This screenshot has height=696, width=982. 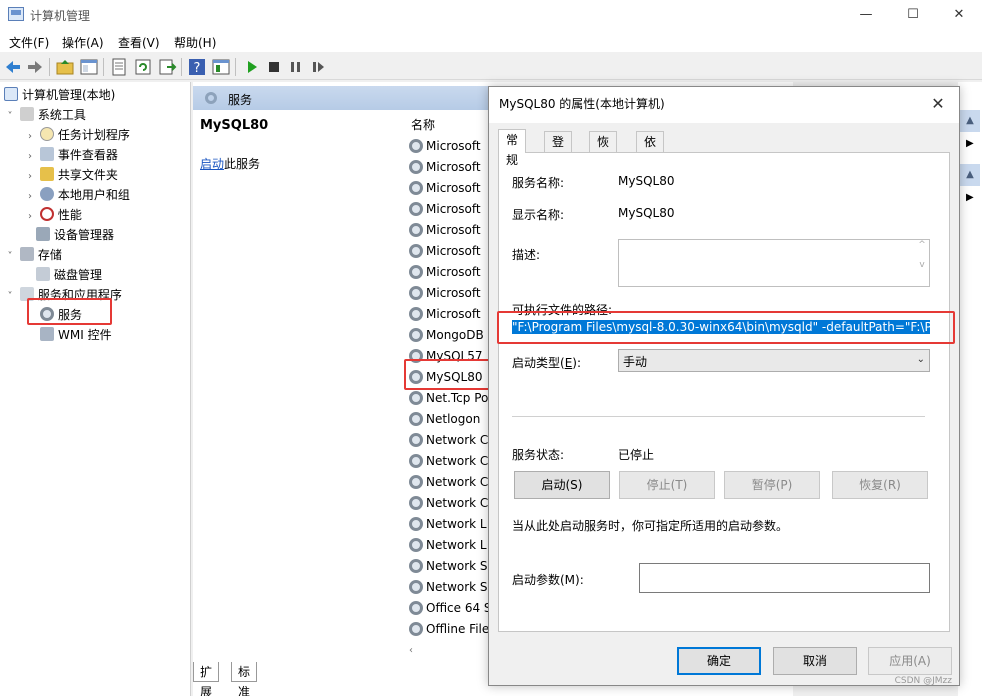 What do you see at coordinates (230, 164) in the screenshot?
I see `start-service-text: 启动此服务` at bounding box center [230, 164].